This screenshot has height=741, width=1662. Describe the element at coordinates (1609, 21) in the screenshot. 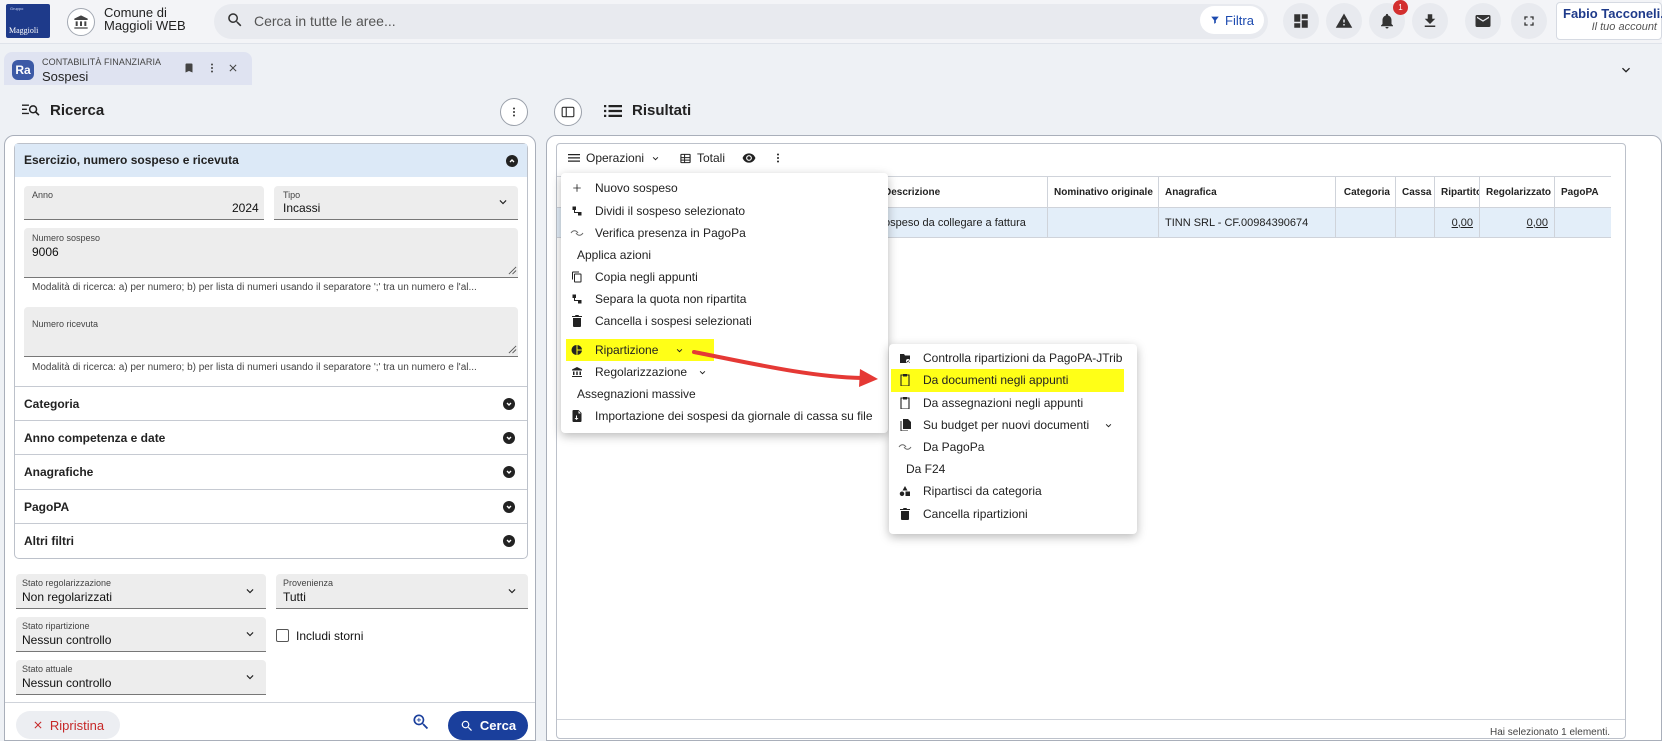

I see `user-account-button: Fabio Tacconeli... Il tuo account` at that location.